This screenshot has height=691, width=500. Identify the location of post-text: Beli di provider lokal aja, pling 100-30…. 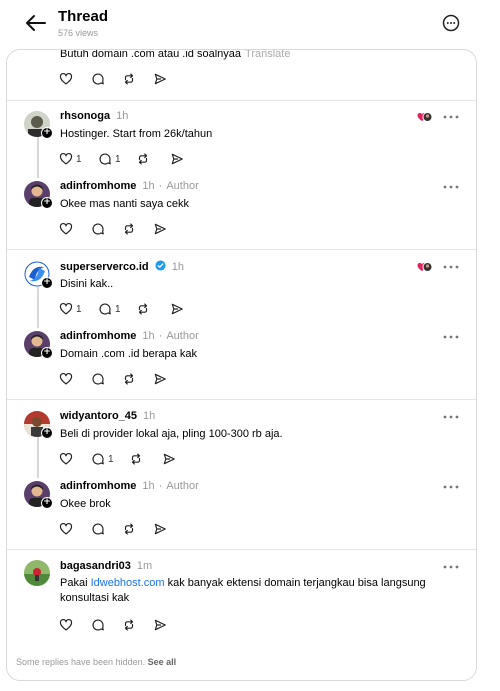
(171, 434).